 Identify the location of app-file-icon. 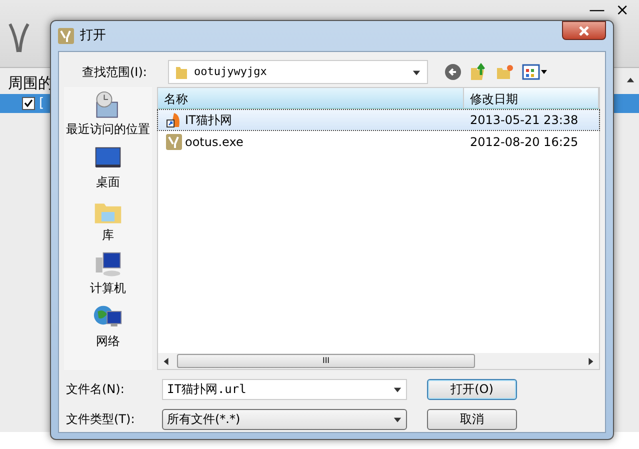
(174, 142).